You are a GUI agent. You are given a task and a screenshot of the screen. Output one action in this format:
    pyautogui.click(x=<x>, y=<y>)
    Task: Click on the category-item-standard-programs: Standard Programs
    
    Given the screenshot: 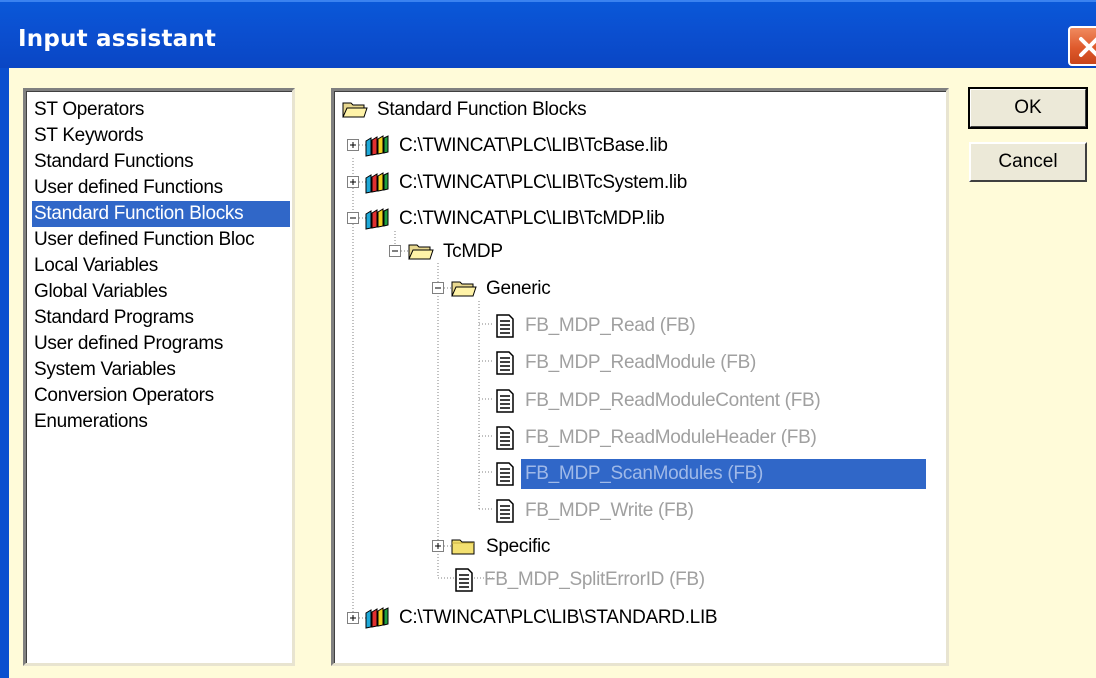 What is the action you would take?
    pyautogui.click(x=161, y=318)
    